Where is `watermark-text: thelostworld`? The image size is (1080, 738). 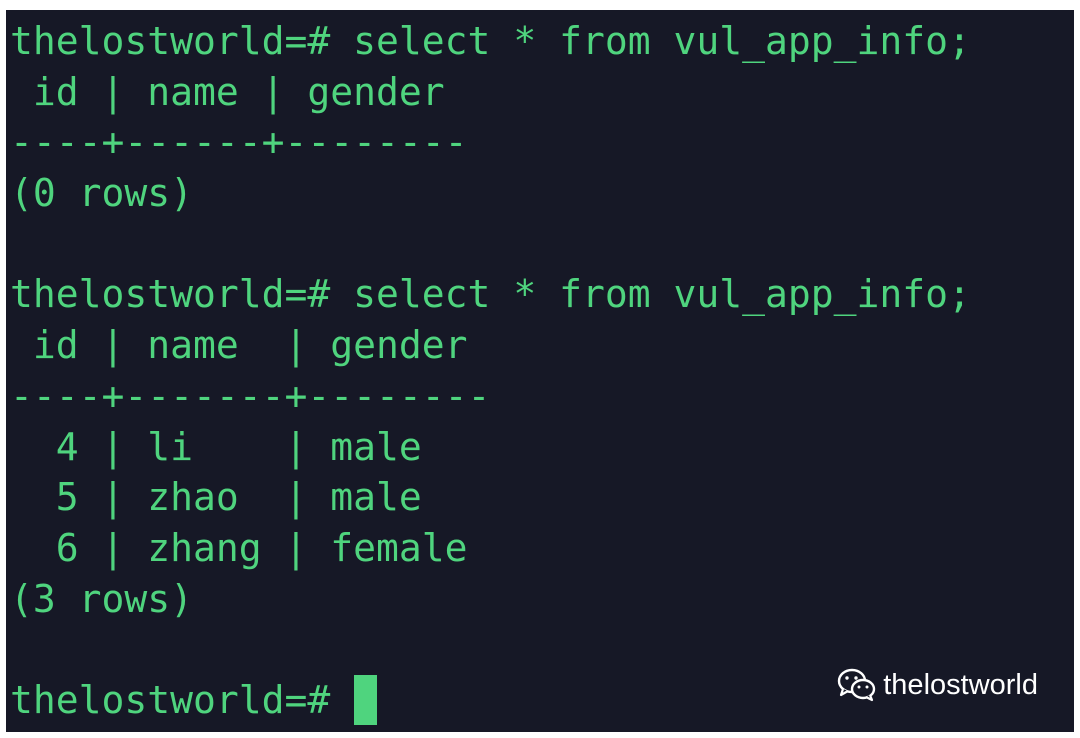
watermark-text: thelostworld is located at coordinates (960, 684).